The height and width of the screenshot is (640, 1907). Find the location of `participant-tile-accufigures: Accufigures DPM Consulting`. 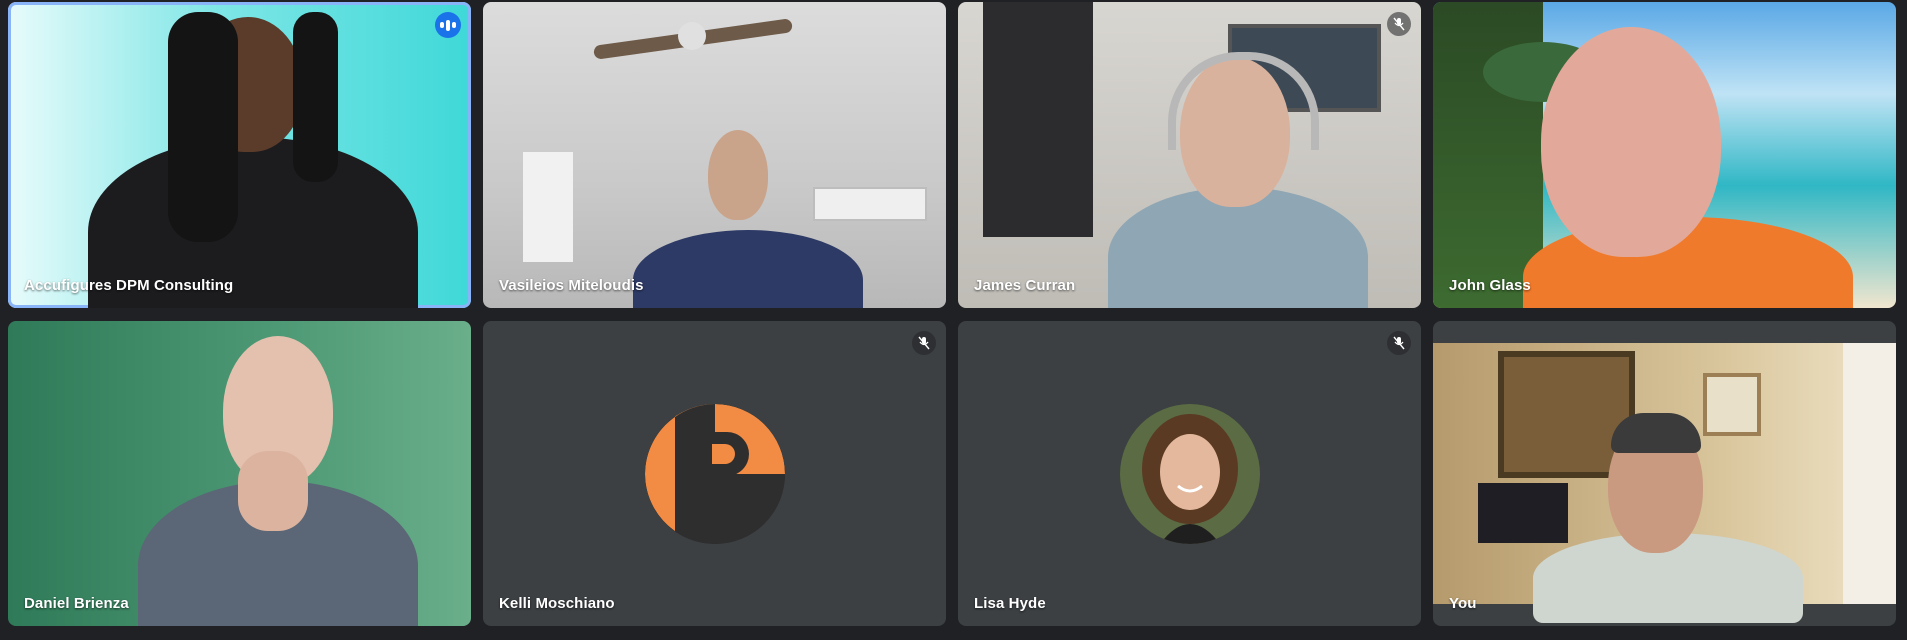

participant-tile-accufigures: Accufigures DPM Consulting is located at coordinates (239, 155).